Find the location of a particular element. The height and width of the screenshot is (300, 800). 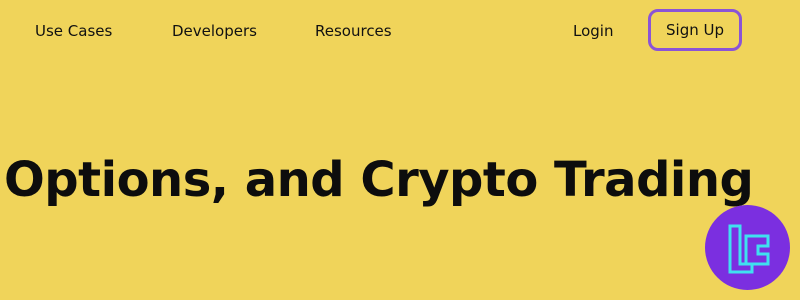

login-link: Login is located at coordinates (593, 31).